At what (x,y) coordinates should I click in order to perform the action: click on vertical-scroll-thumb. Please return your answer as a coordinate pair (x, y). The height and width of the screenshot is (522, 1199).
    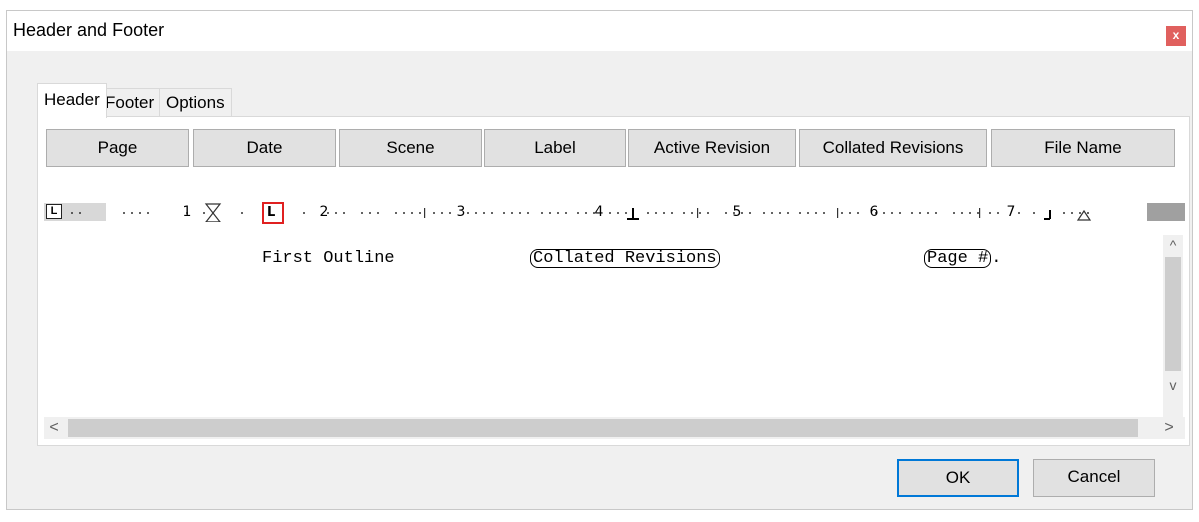
    Looking at the image, I should click on (1173, 314).